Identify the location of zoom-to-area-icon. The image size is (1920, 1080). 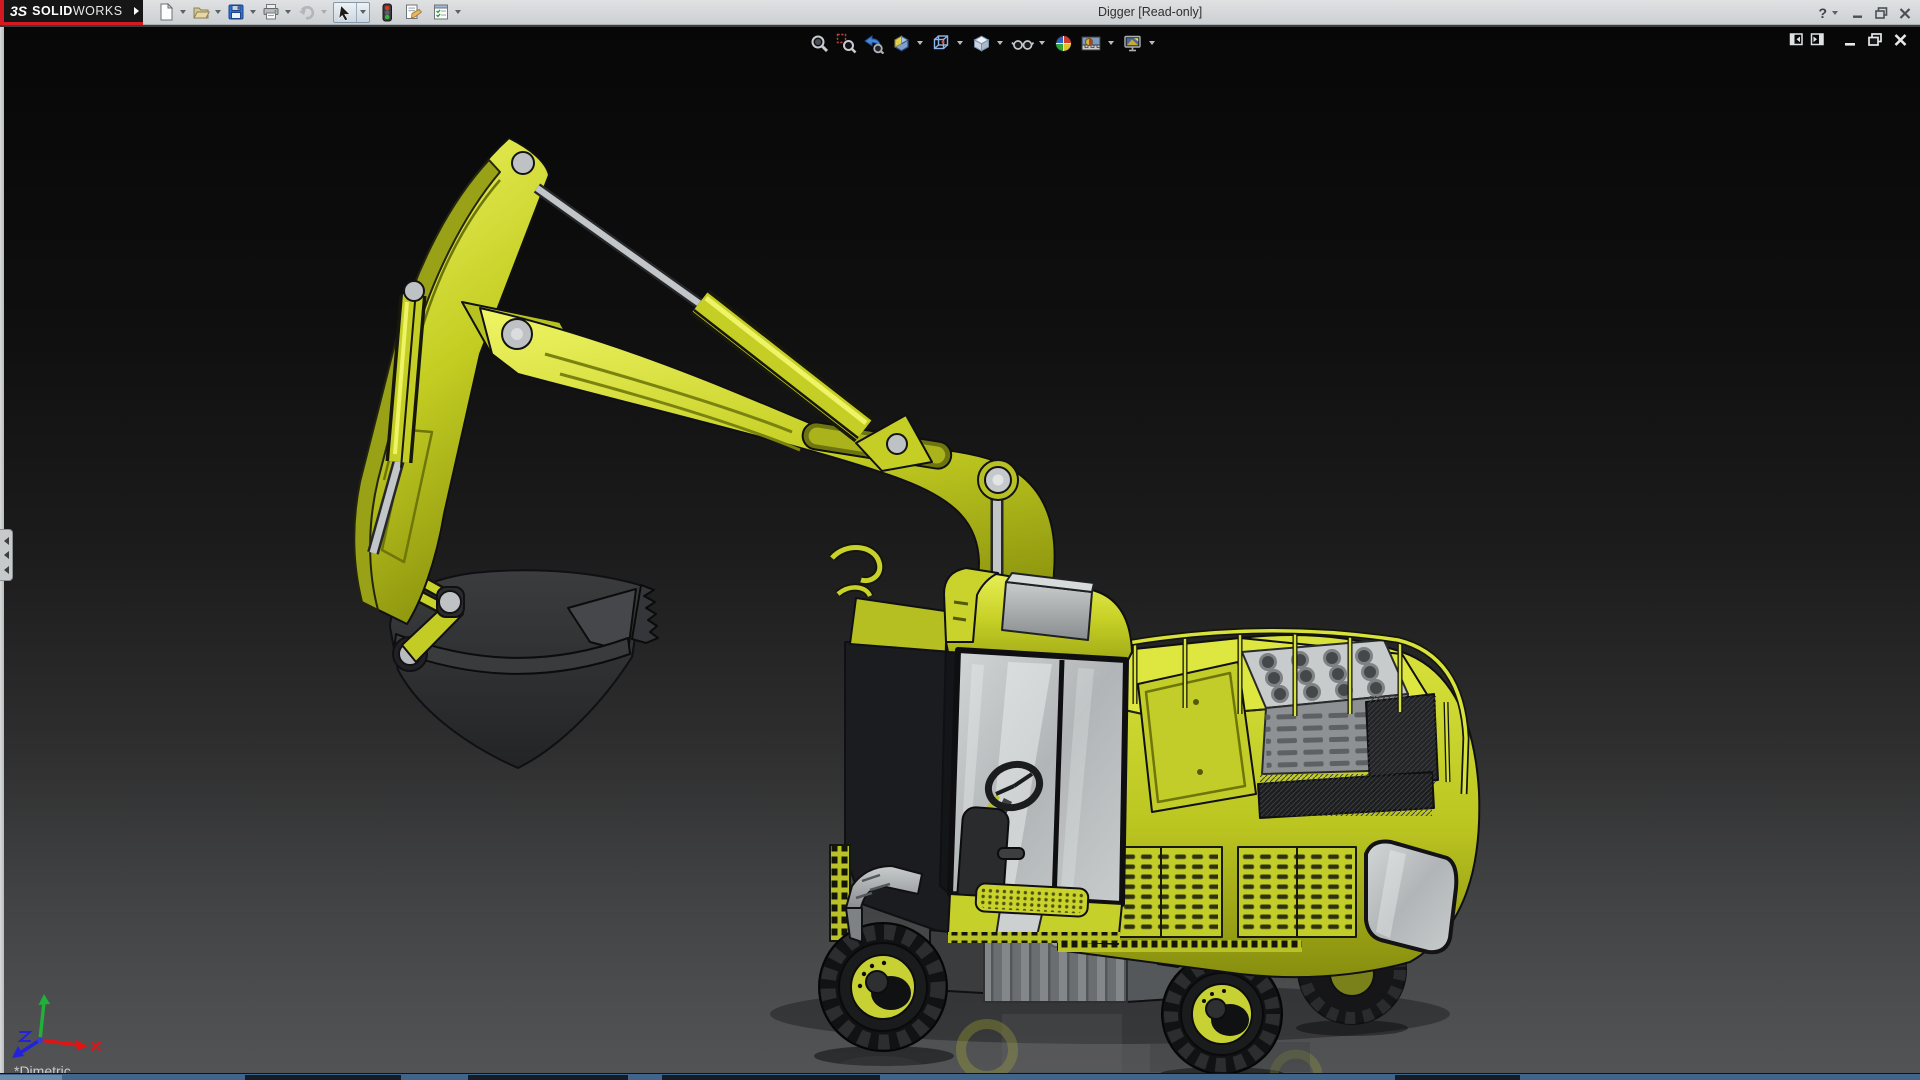
(846, 43).